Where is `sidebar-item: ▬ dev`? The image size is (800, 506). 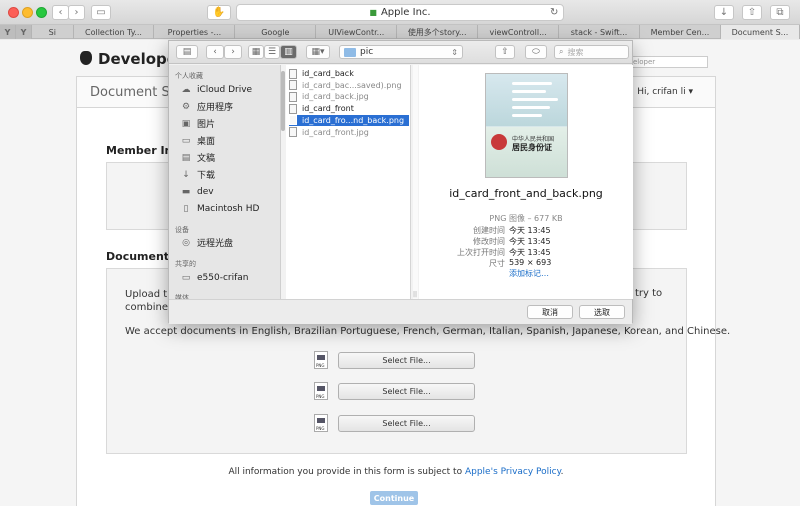
sidebar-item: ▬ dev is located at coordinates (197, 191).